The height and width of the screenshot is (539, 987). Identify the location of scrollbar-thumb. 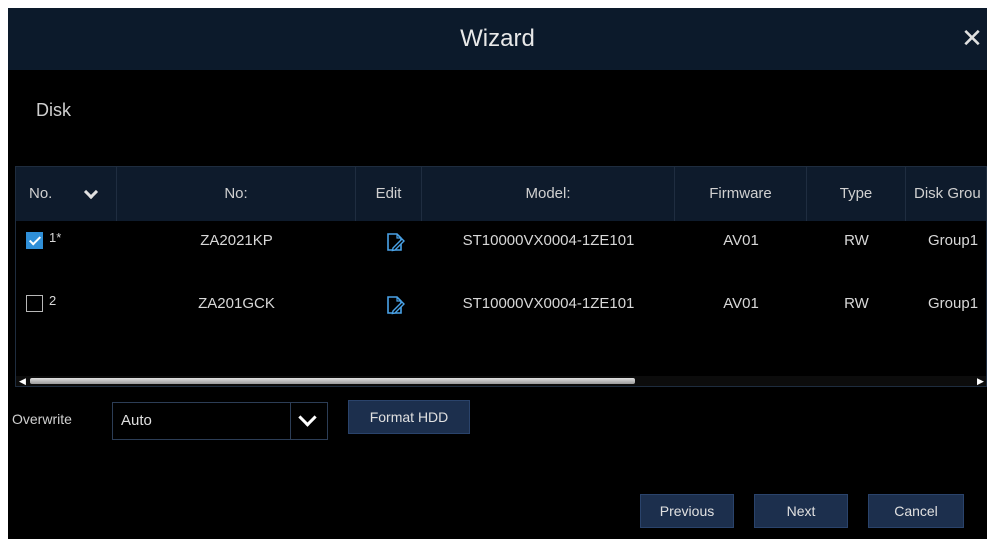
(332, 381).